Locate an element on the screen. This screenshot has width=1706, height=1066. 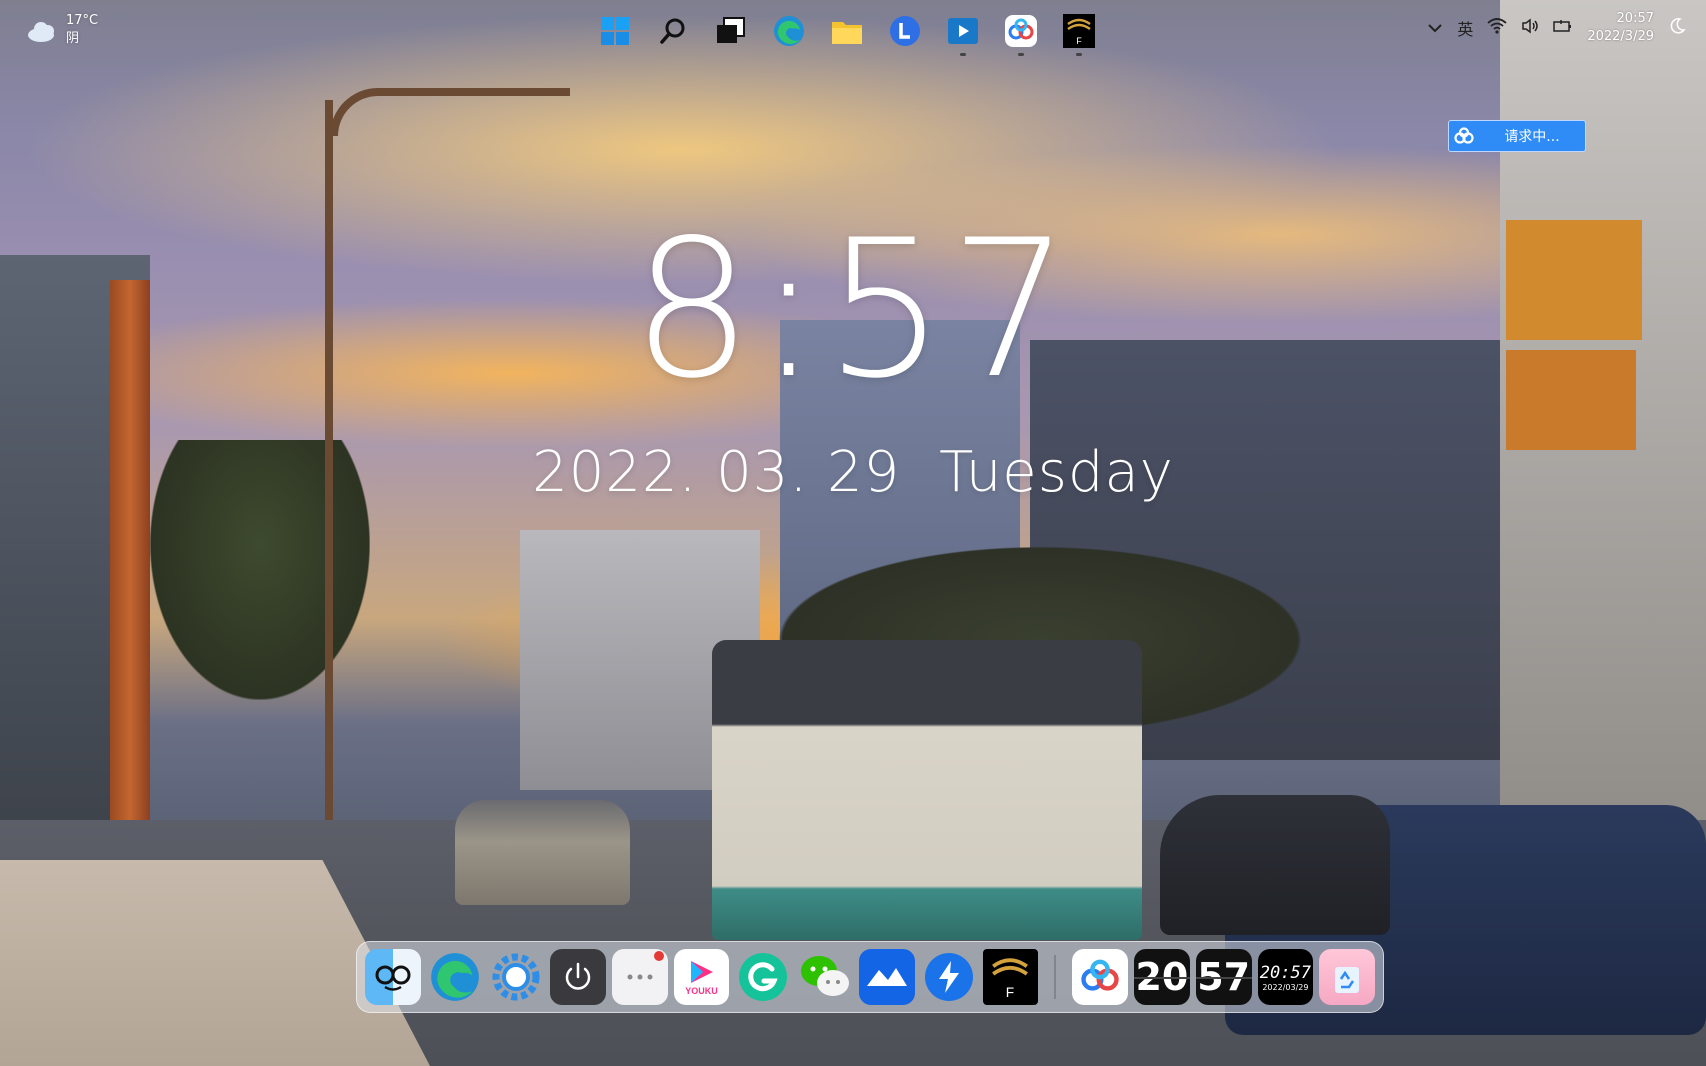
taxi is located at coordinates (542, 852).